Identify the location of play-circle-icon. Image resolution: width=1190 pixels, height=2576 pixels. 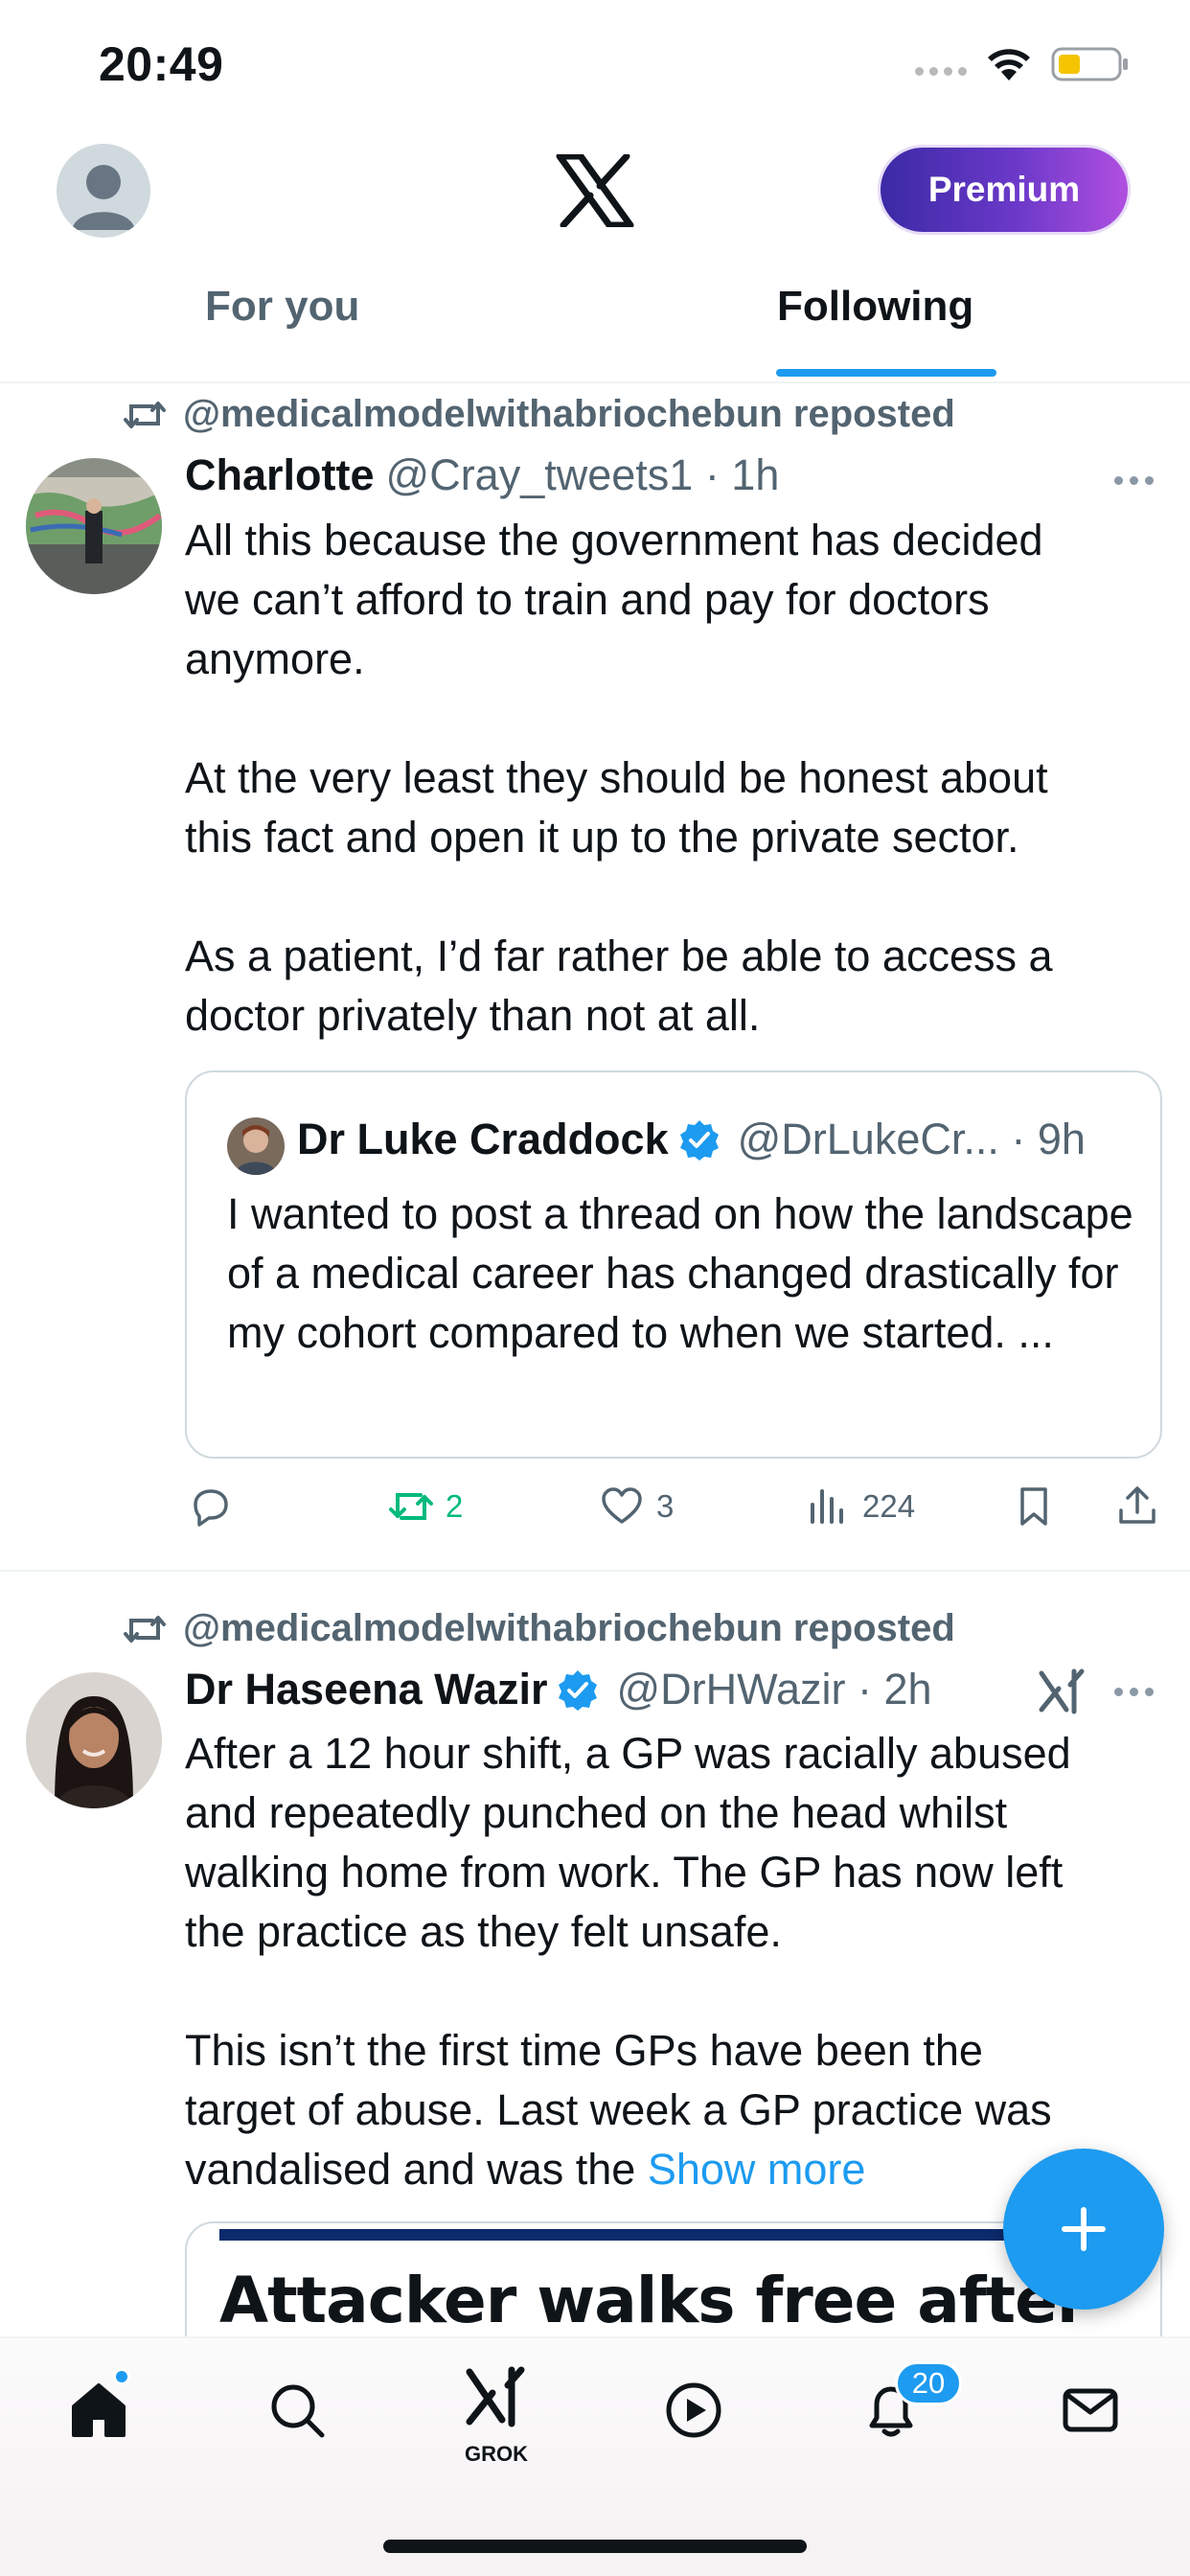
(694, 2410).